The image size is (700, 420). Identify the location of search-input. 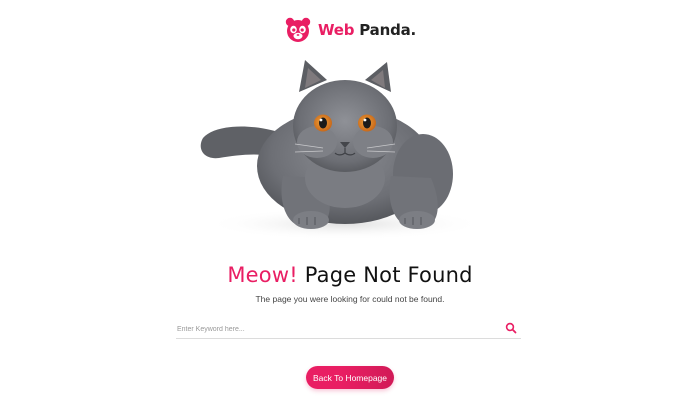
(326, 329).